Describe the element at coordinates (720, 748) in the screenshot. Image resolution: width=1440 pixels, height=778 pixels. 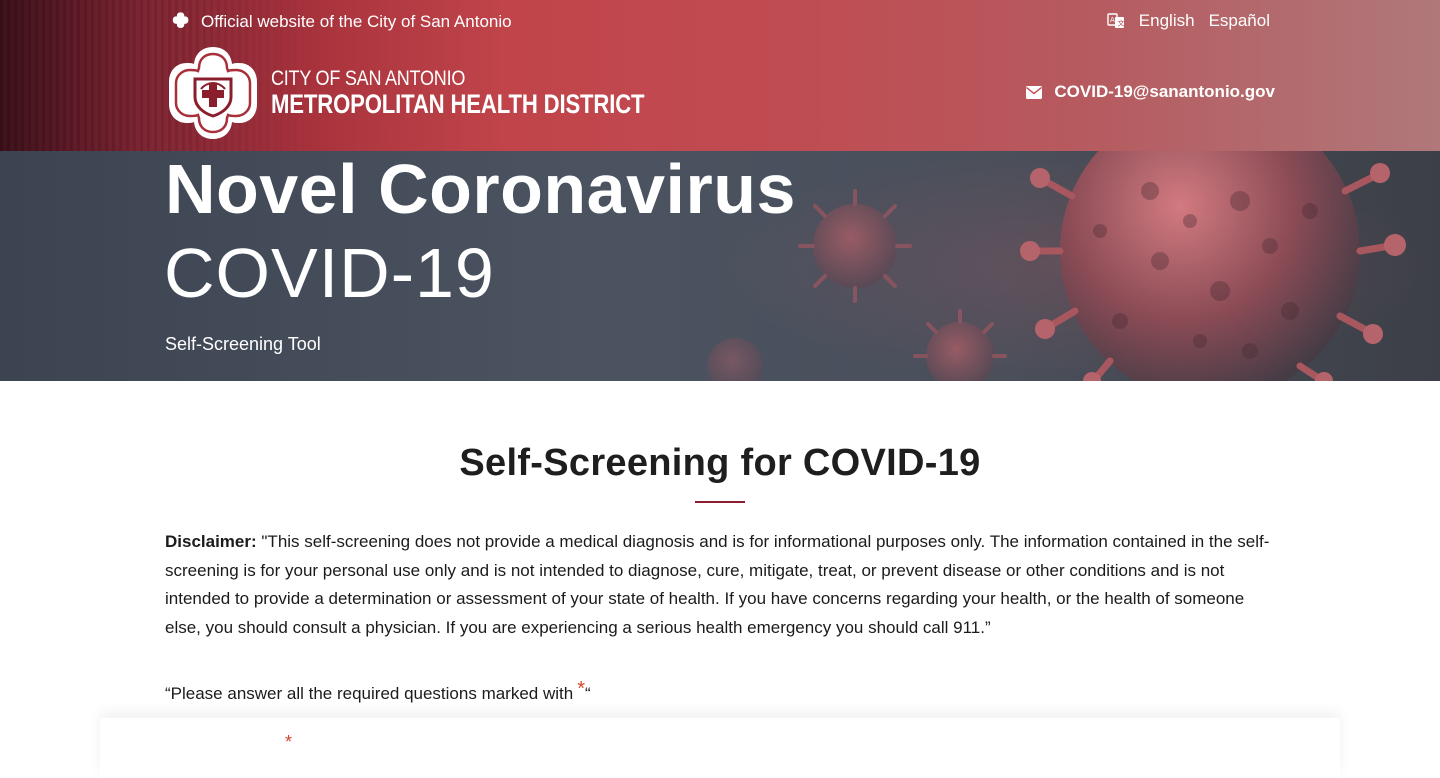
I see `screening-form-card: *` at that location.